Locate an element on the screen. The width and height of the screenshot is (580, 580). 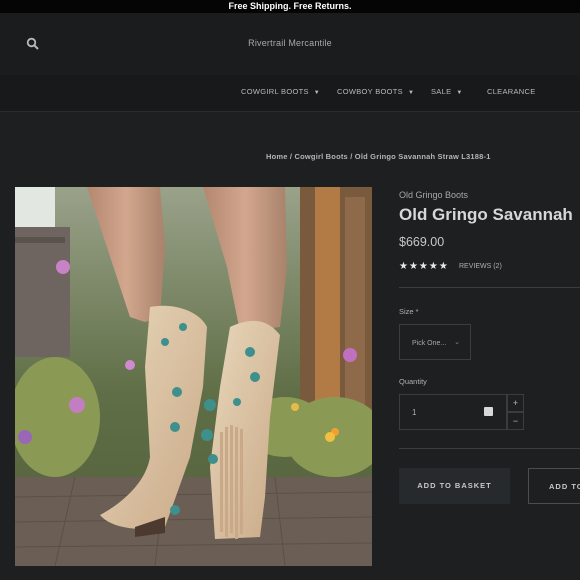
store-name: Rivertrail Mercantile is located at coordinates (290, 43).